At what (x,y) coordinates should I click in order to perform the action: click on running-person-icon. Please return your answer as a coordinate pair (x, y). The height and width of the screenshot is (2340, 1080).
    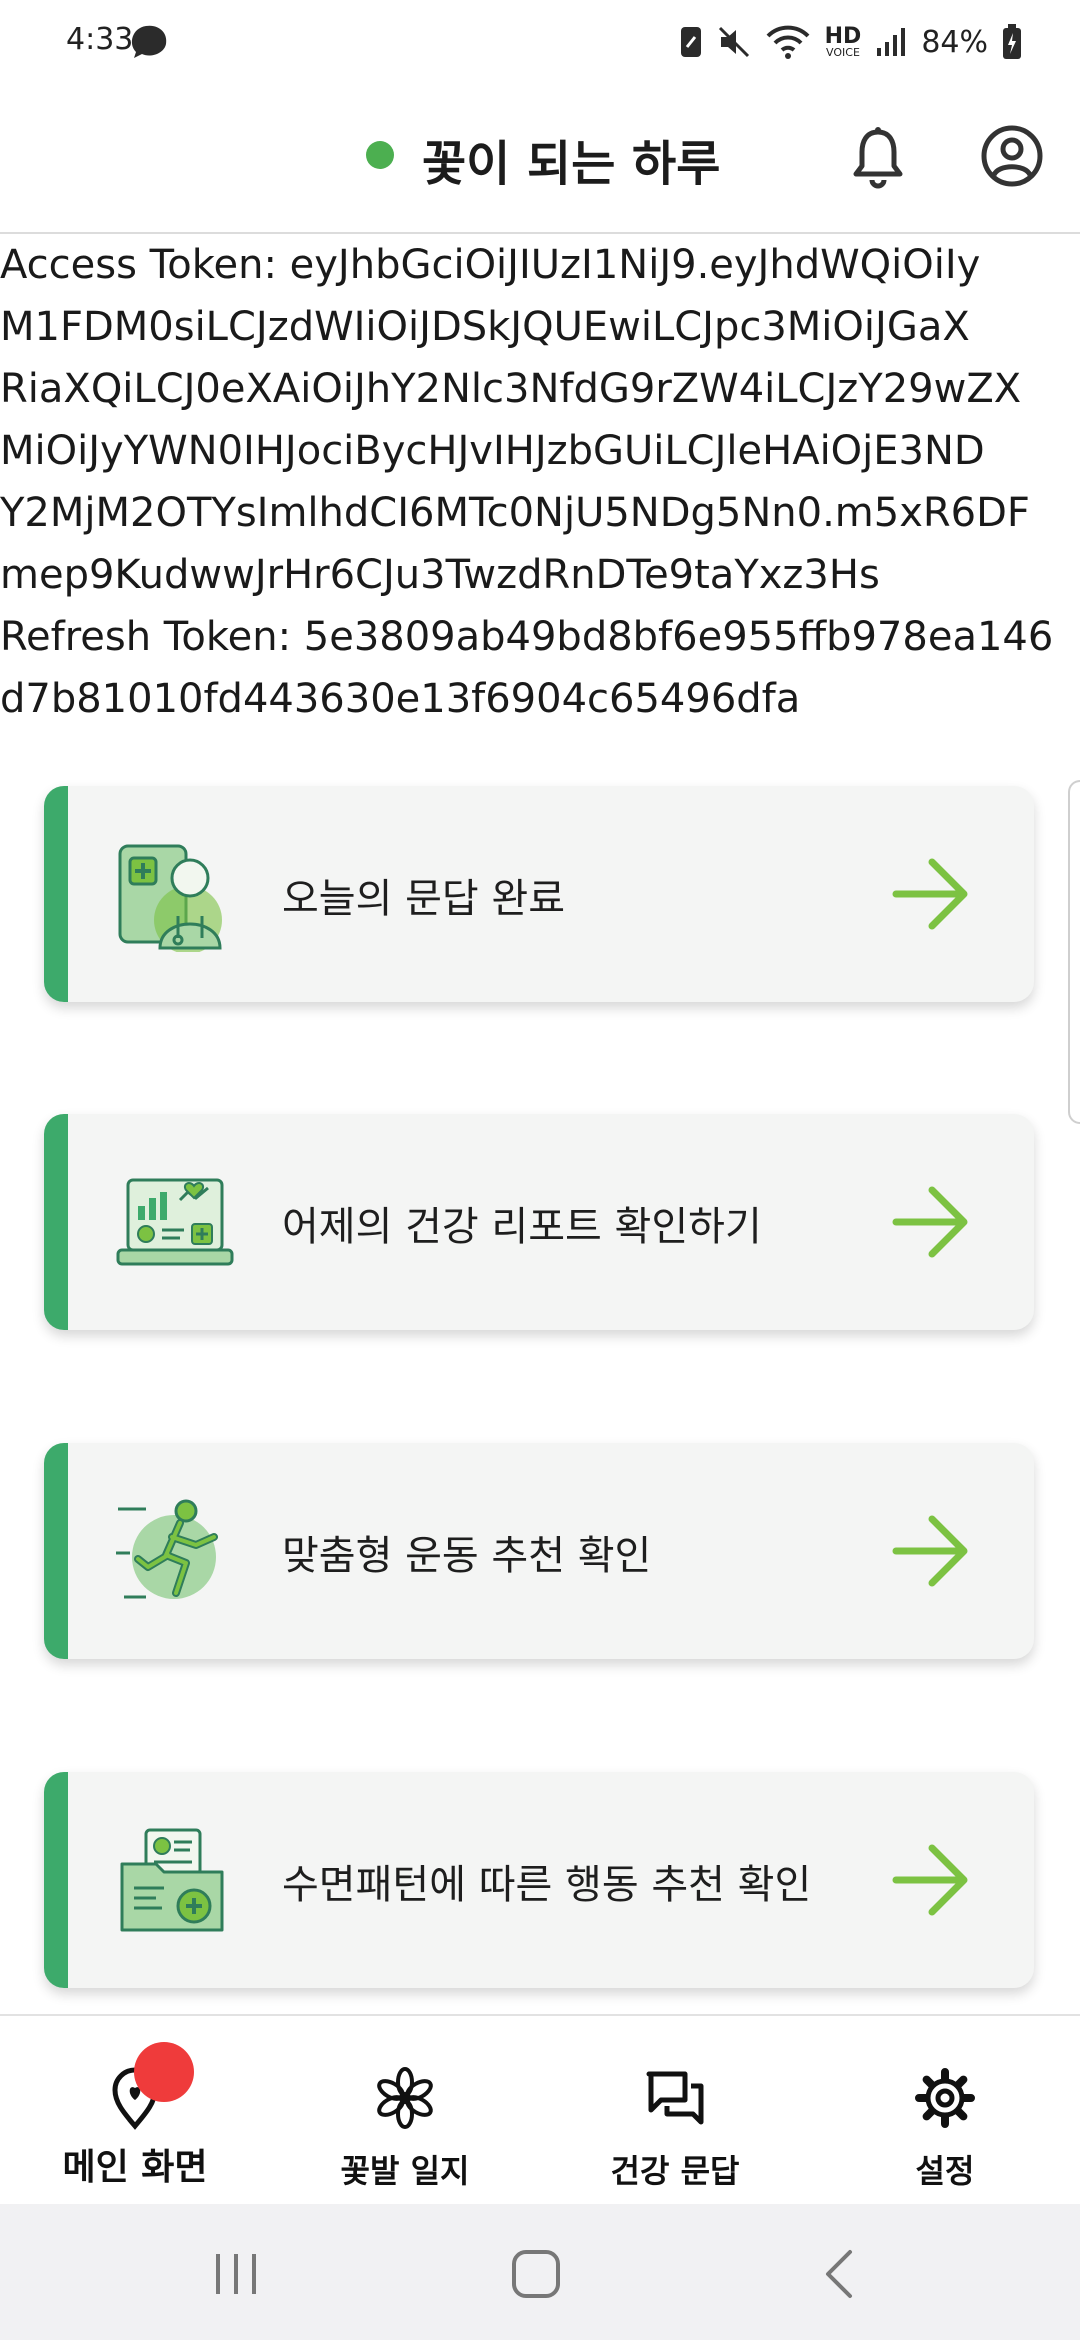
    Looking at the image, I should click on (167, 1549).